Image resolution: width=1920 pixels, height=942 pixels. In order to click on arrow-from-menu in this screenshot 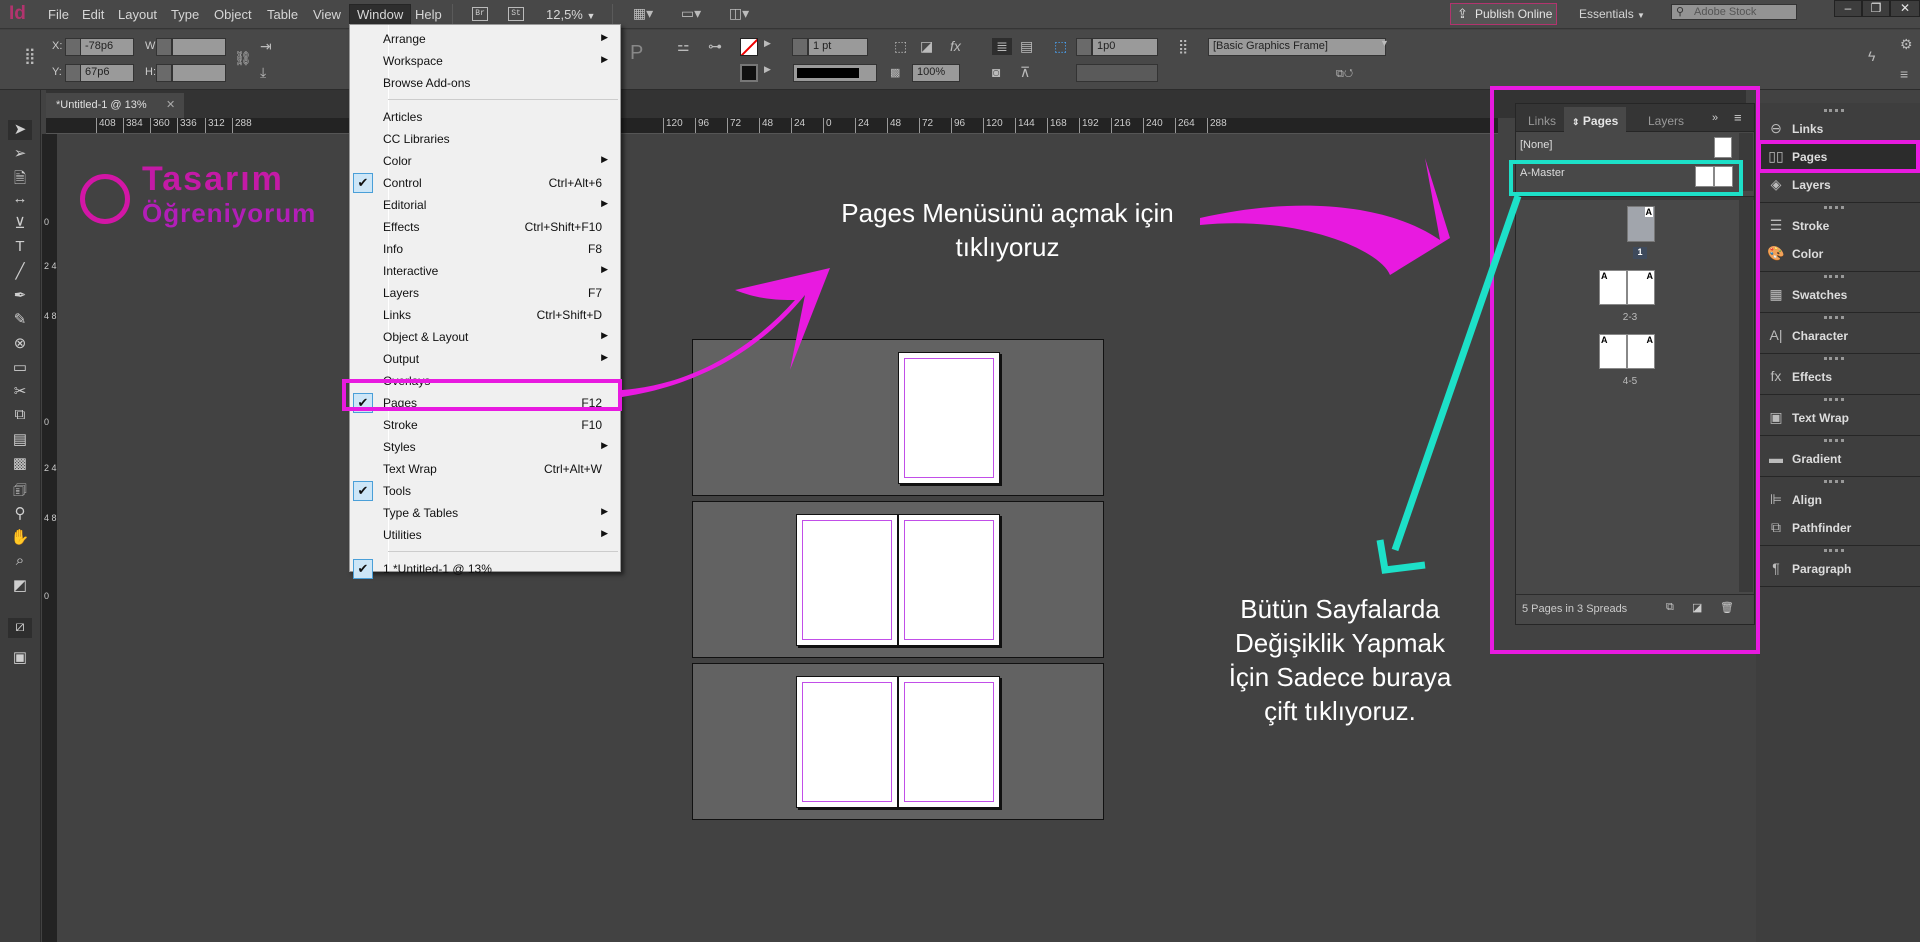, I will do `click(726, 332)`.